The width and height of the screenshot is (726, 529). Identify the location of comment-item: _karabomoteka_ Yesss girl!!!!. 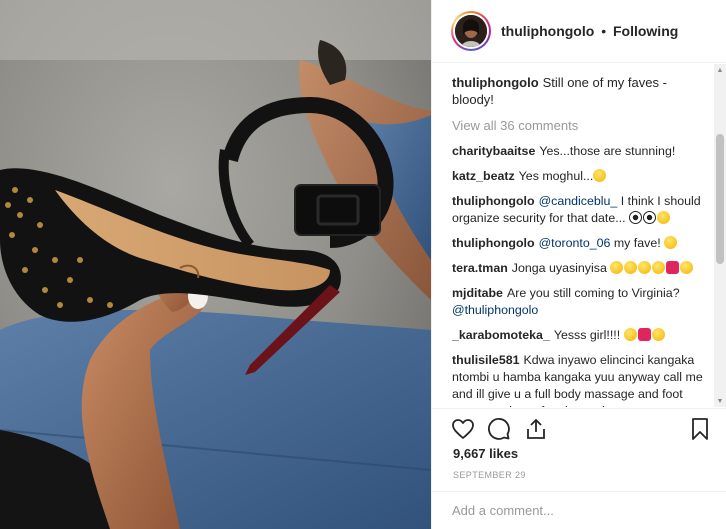
(578, 335).